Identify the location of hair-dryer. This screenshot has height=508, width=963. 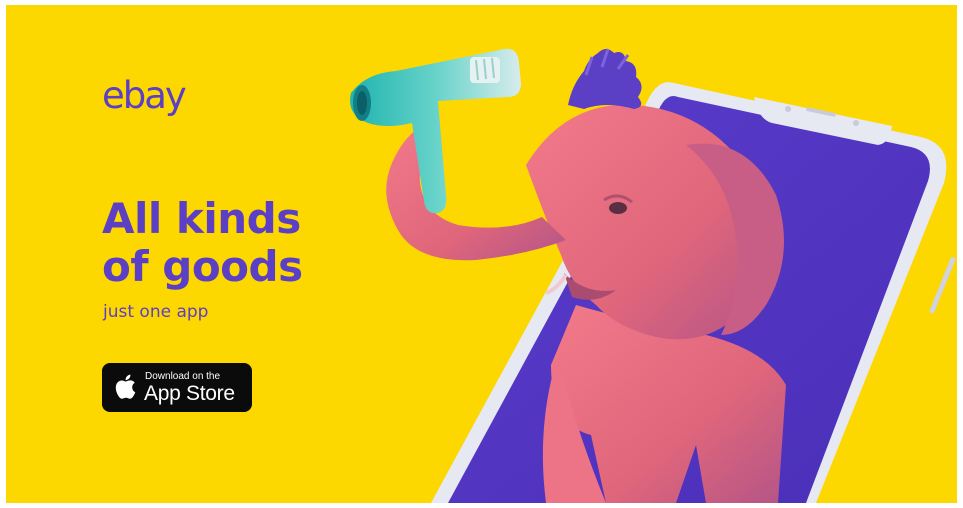
(435, 131).